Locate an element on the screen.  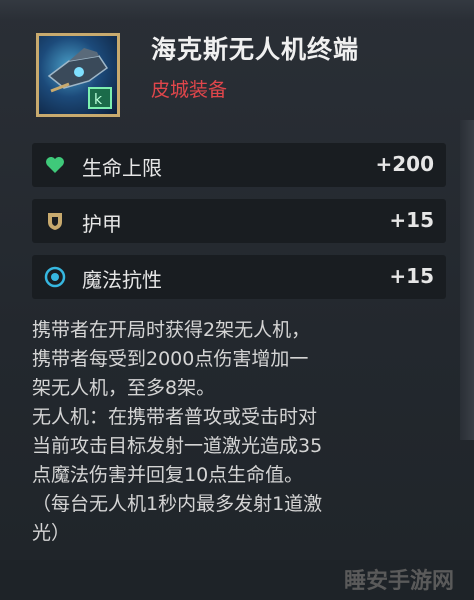
stat-row-health: 生命上限 +200 is located at coordinates (239, 165).